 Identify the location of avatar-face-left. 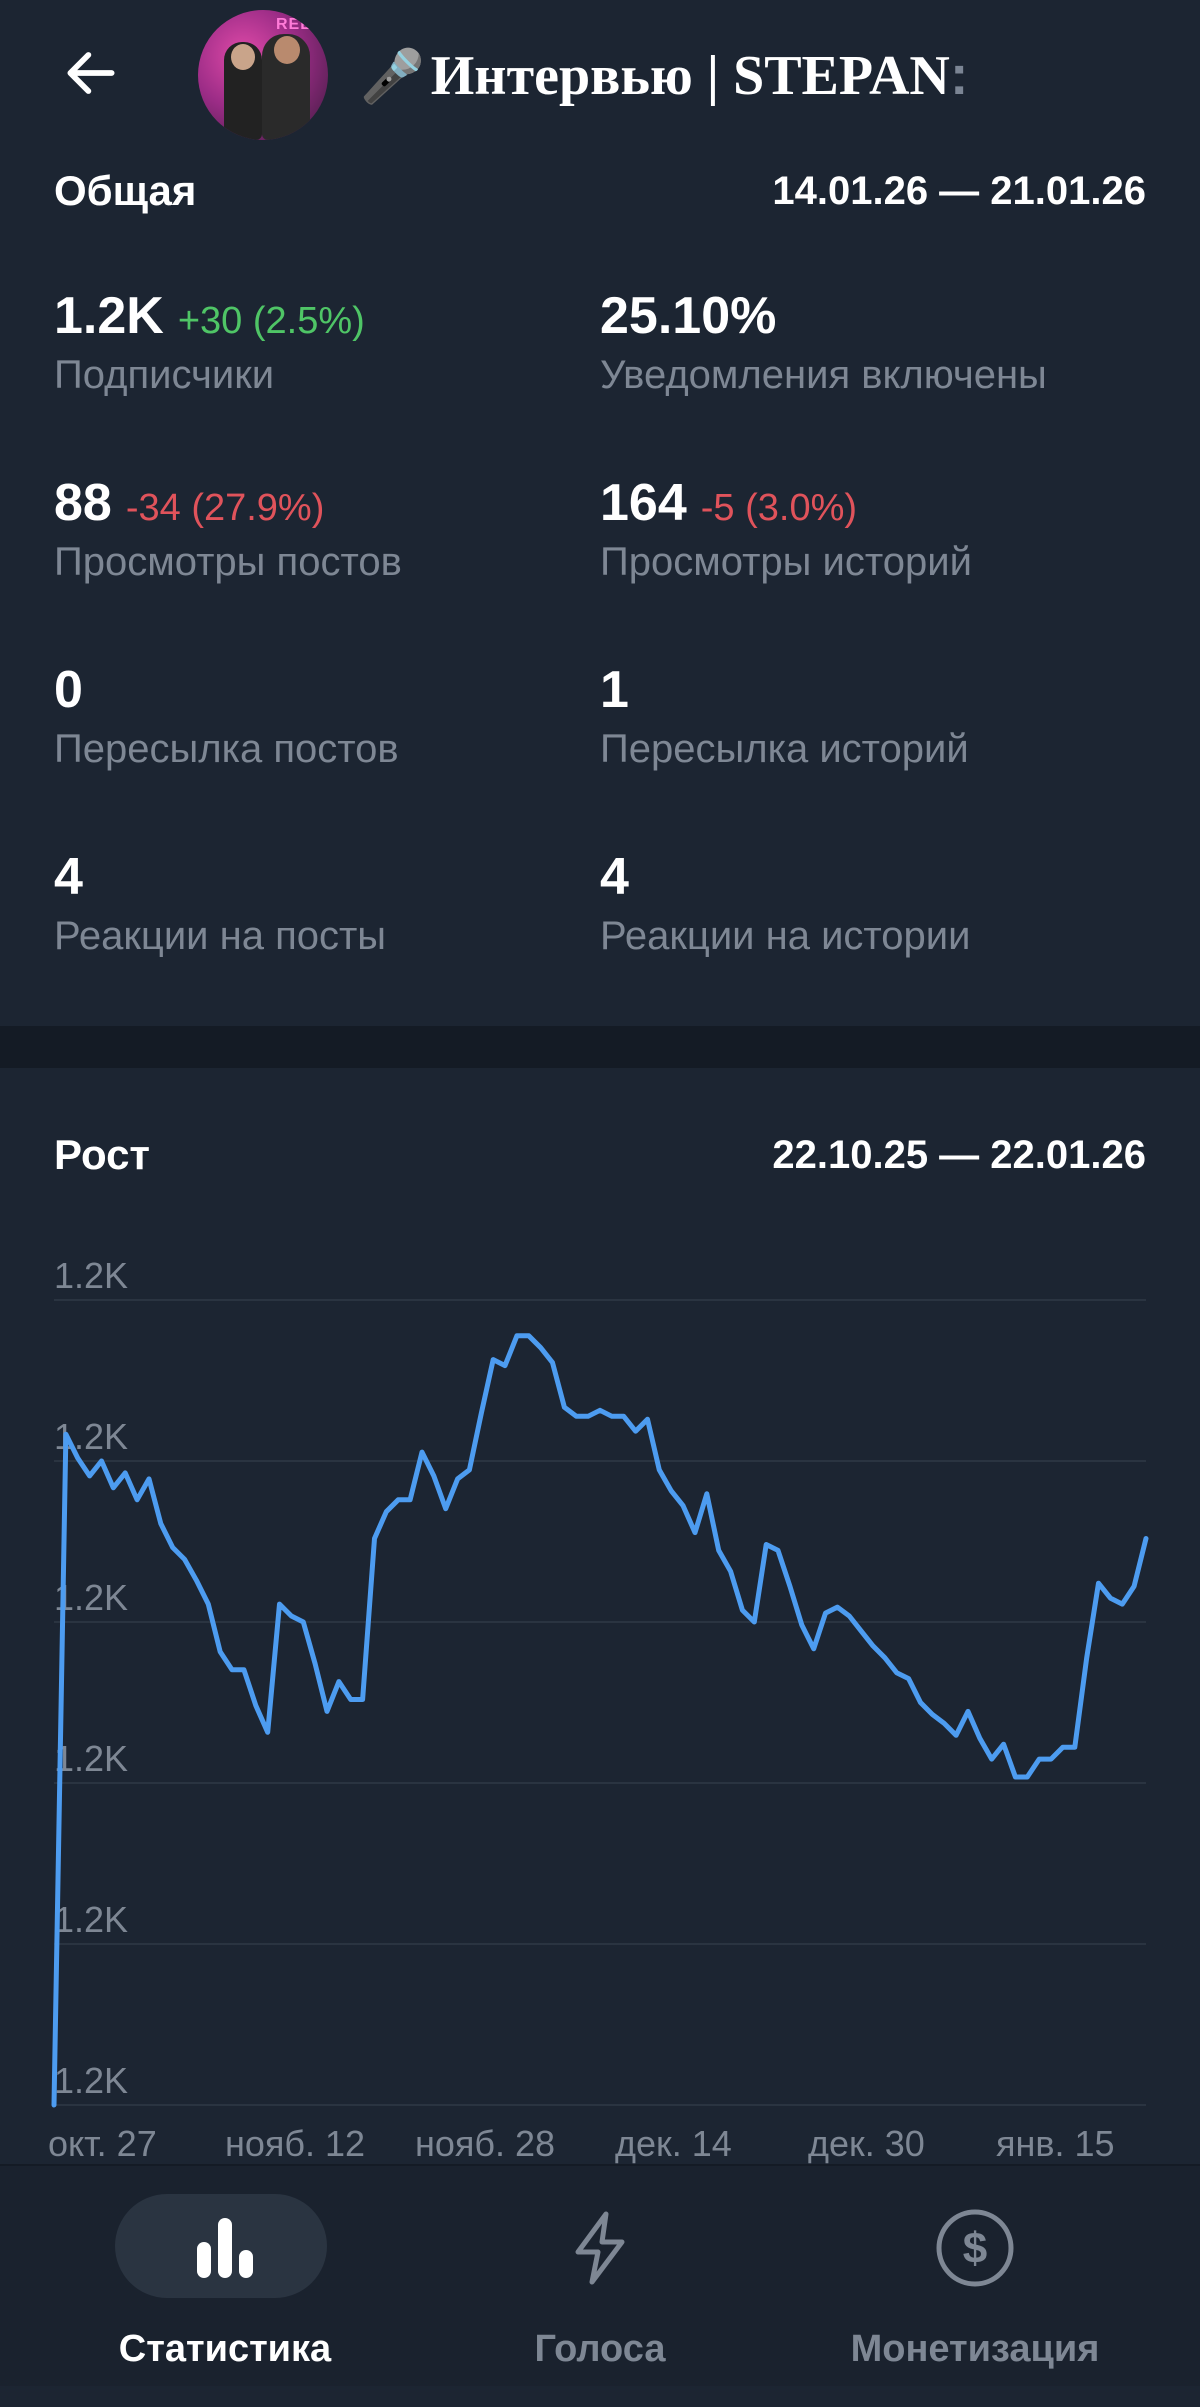
(243, 57).